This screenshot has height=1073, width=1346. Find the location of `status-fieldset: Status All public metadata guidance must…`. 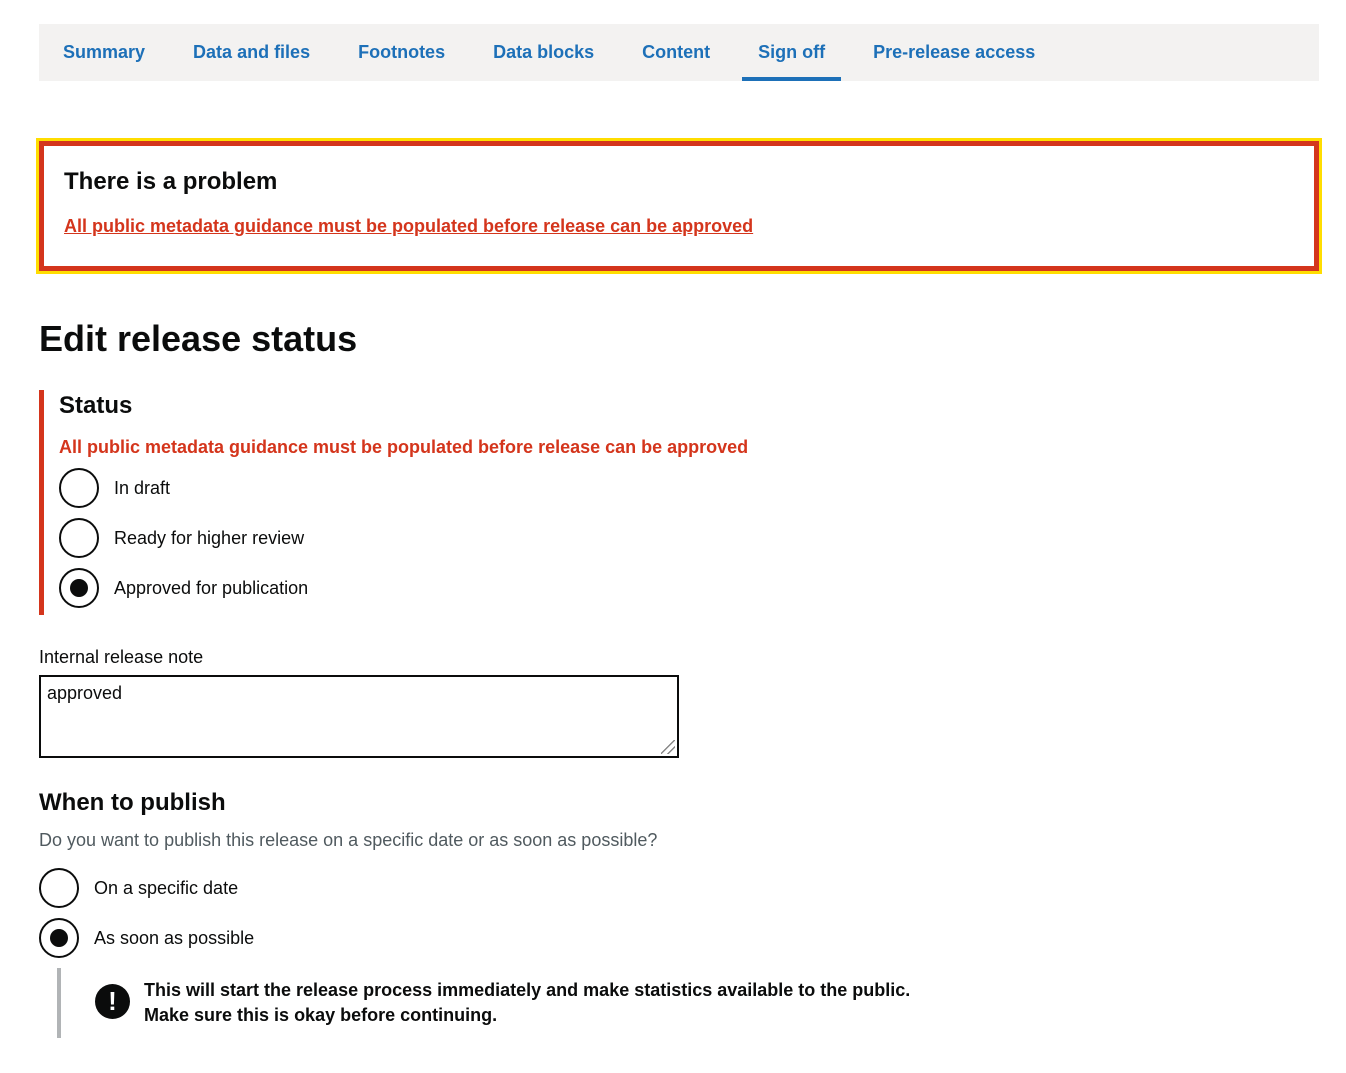

status-fieldset: Status All public metadata guidance must… is located at coordinates (489, 502).